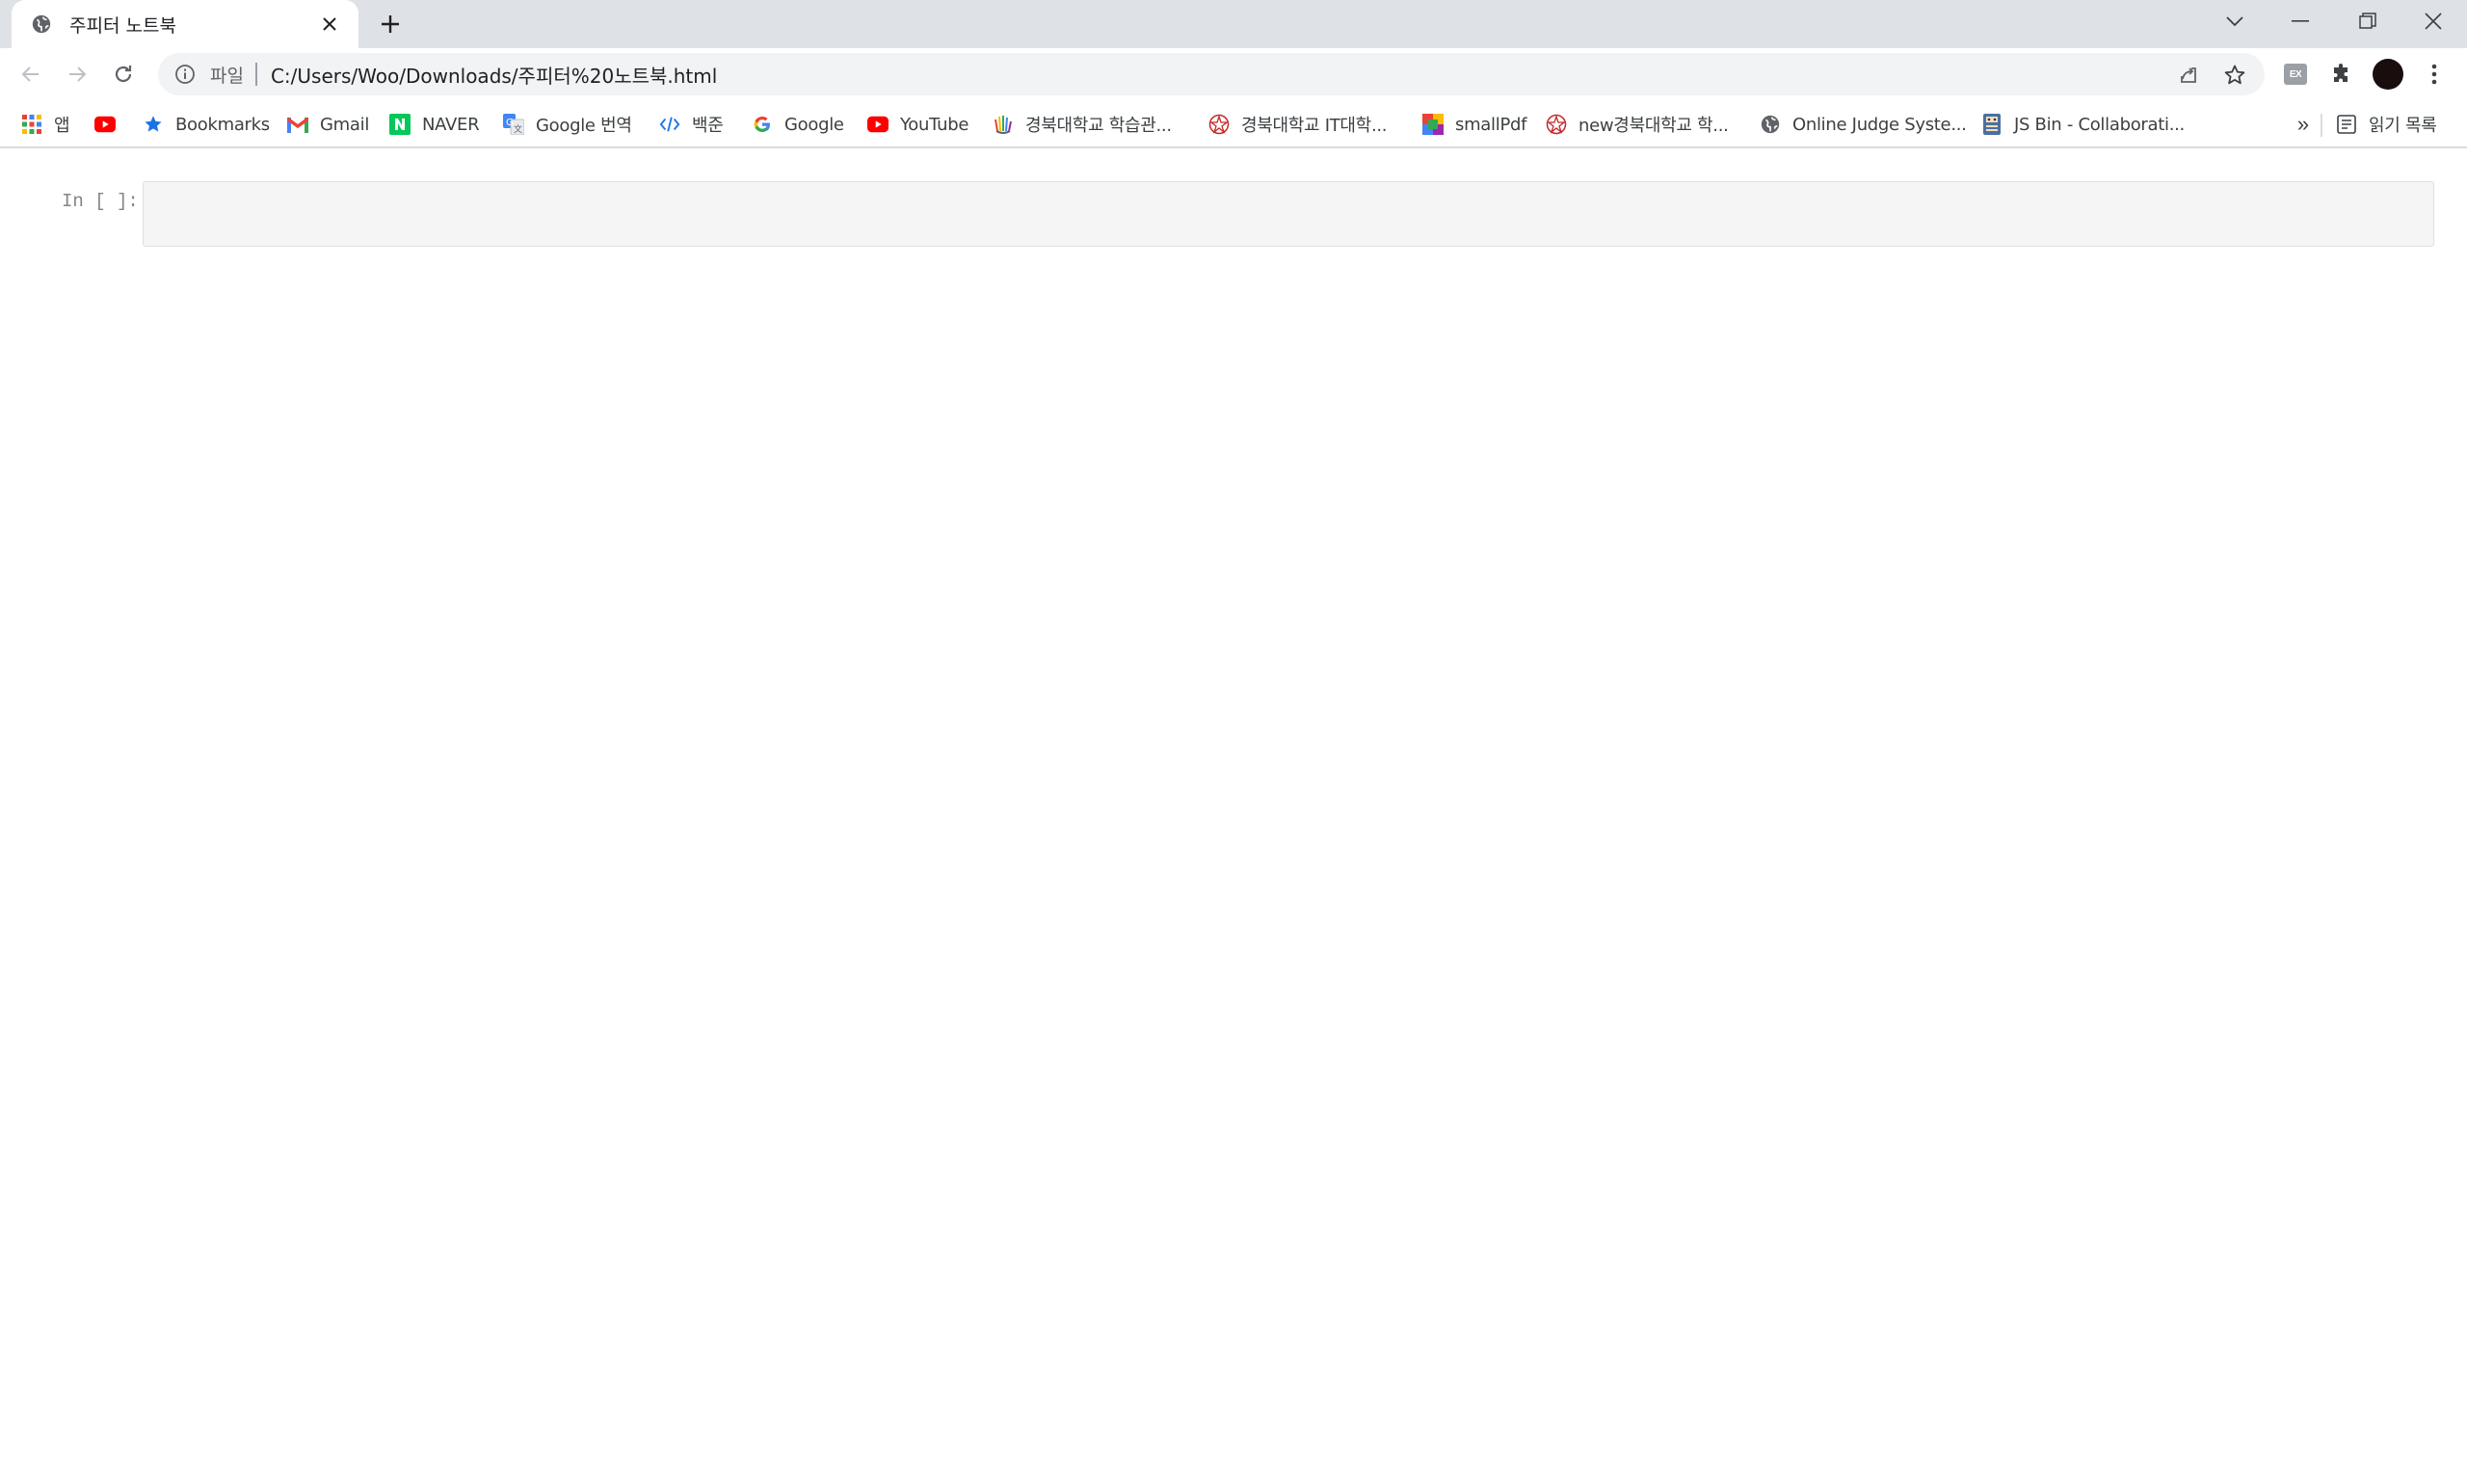 Image resolution: width=2467 pixels, height=1484 pixels. What do you see at coordinates (31, 125) in the screenshot?
I see `apps-grid-icon` at bounding box center [31, 125].